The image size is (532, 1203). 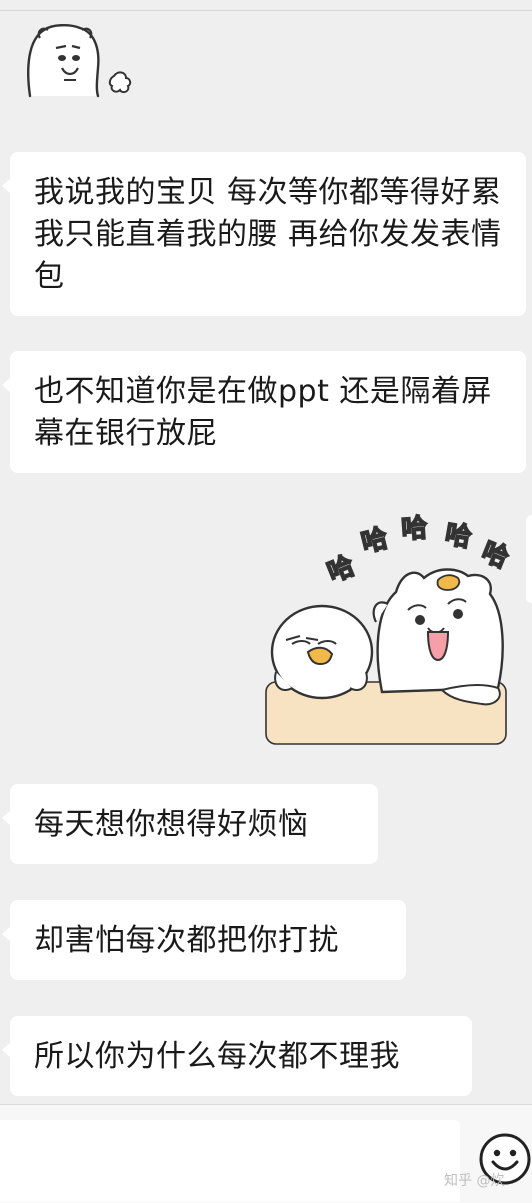 What do you see at coordinates (389, 628) in the screenshot?
I see `haha-sticker-icon: 哈 哈 哈 哈 哈` at bounding box center [389, 628].